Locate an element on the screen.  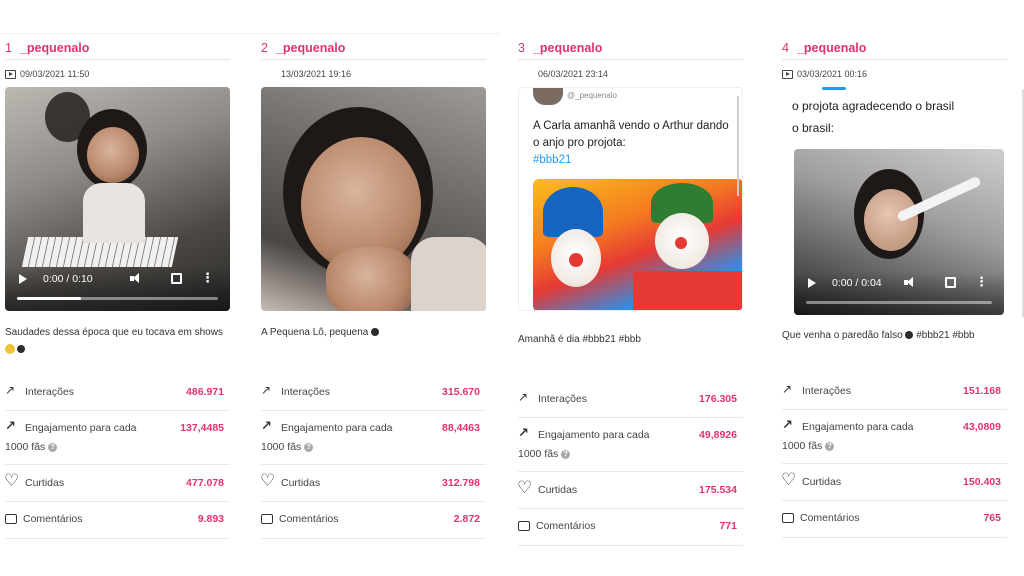
emoji-icon is located at coordinates (10, 349).